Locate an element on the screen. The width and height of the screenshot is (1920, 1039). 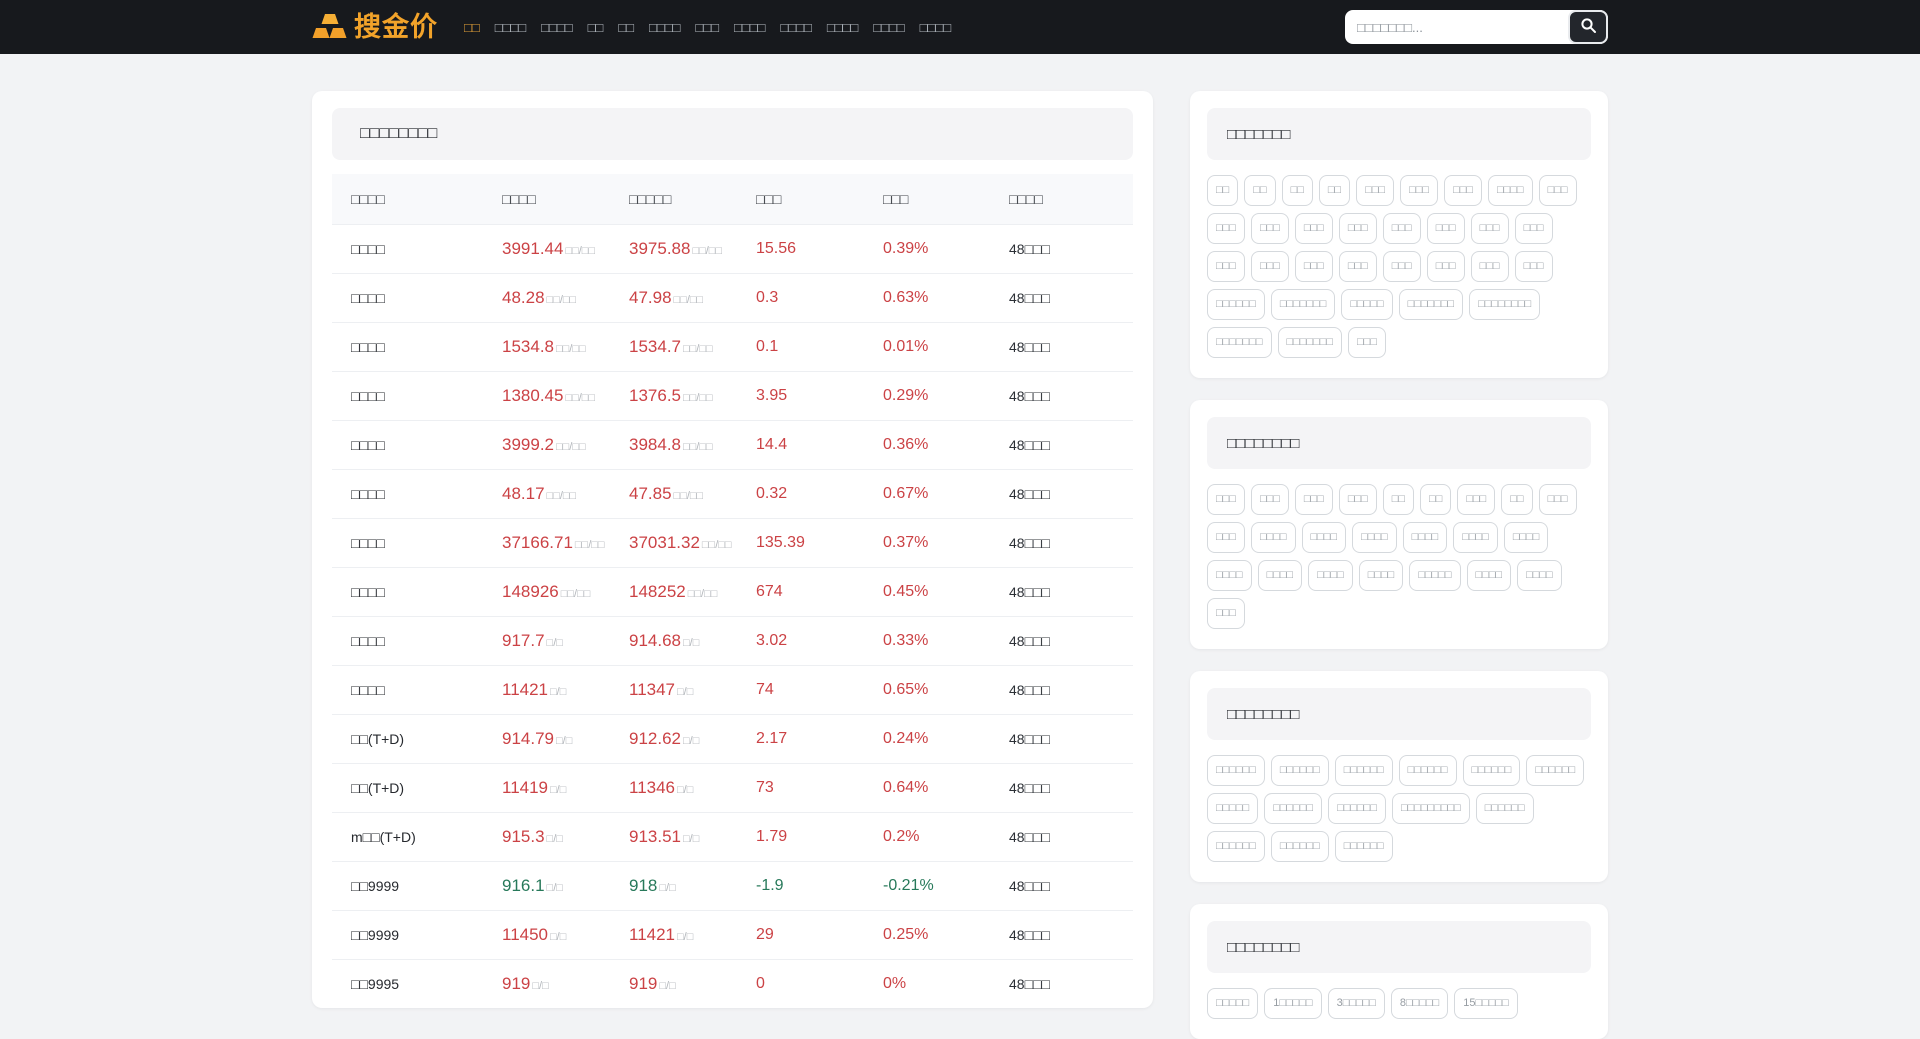
nav-item: □□□ is located at coordinates (707, 27).